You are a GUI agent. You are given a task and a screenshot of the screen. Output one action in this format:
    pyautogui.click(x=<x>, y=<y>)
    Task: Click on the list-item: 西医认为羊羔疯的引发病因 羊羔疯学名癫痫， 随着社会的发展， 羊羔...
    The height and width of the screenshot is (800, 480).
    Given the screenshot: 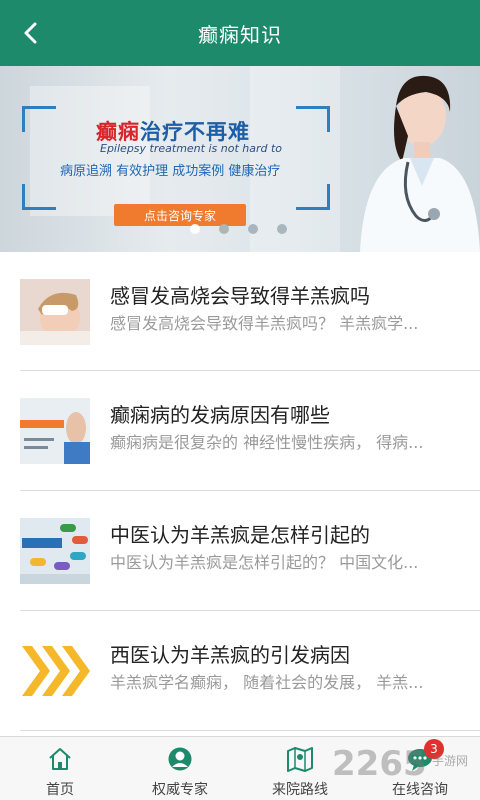 What is the action you would take?
    pyautogui.click(x=240, y=670)
    